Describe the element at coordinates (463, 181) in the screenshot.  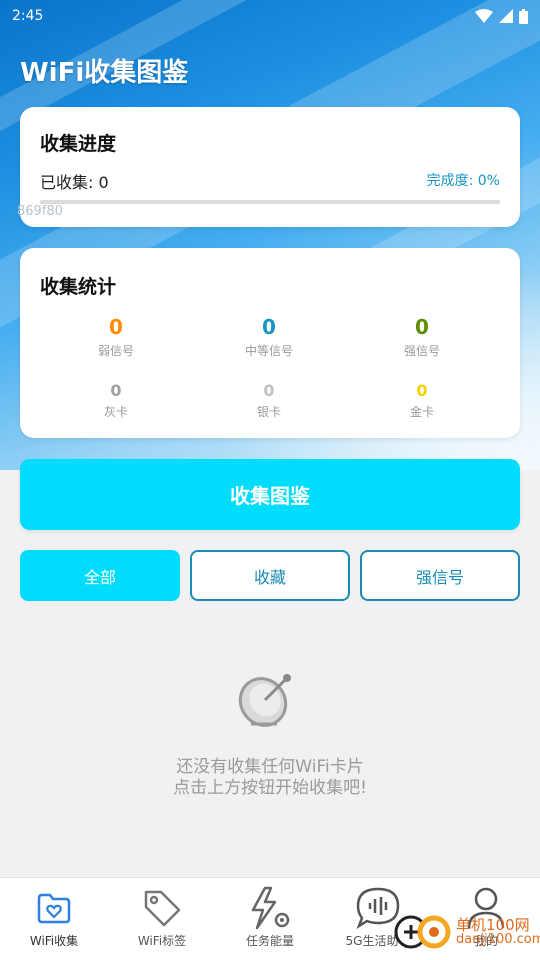
I see `completion-percentage: 完成度: 0%` at that location.